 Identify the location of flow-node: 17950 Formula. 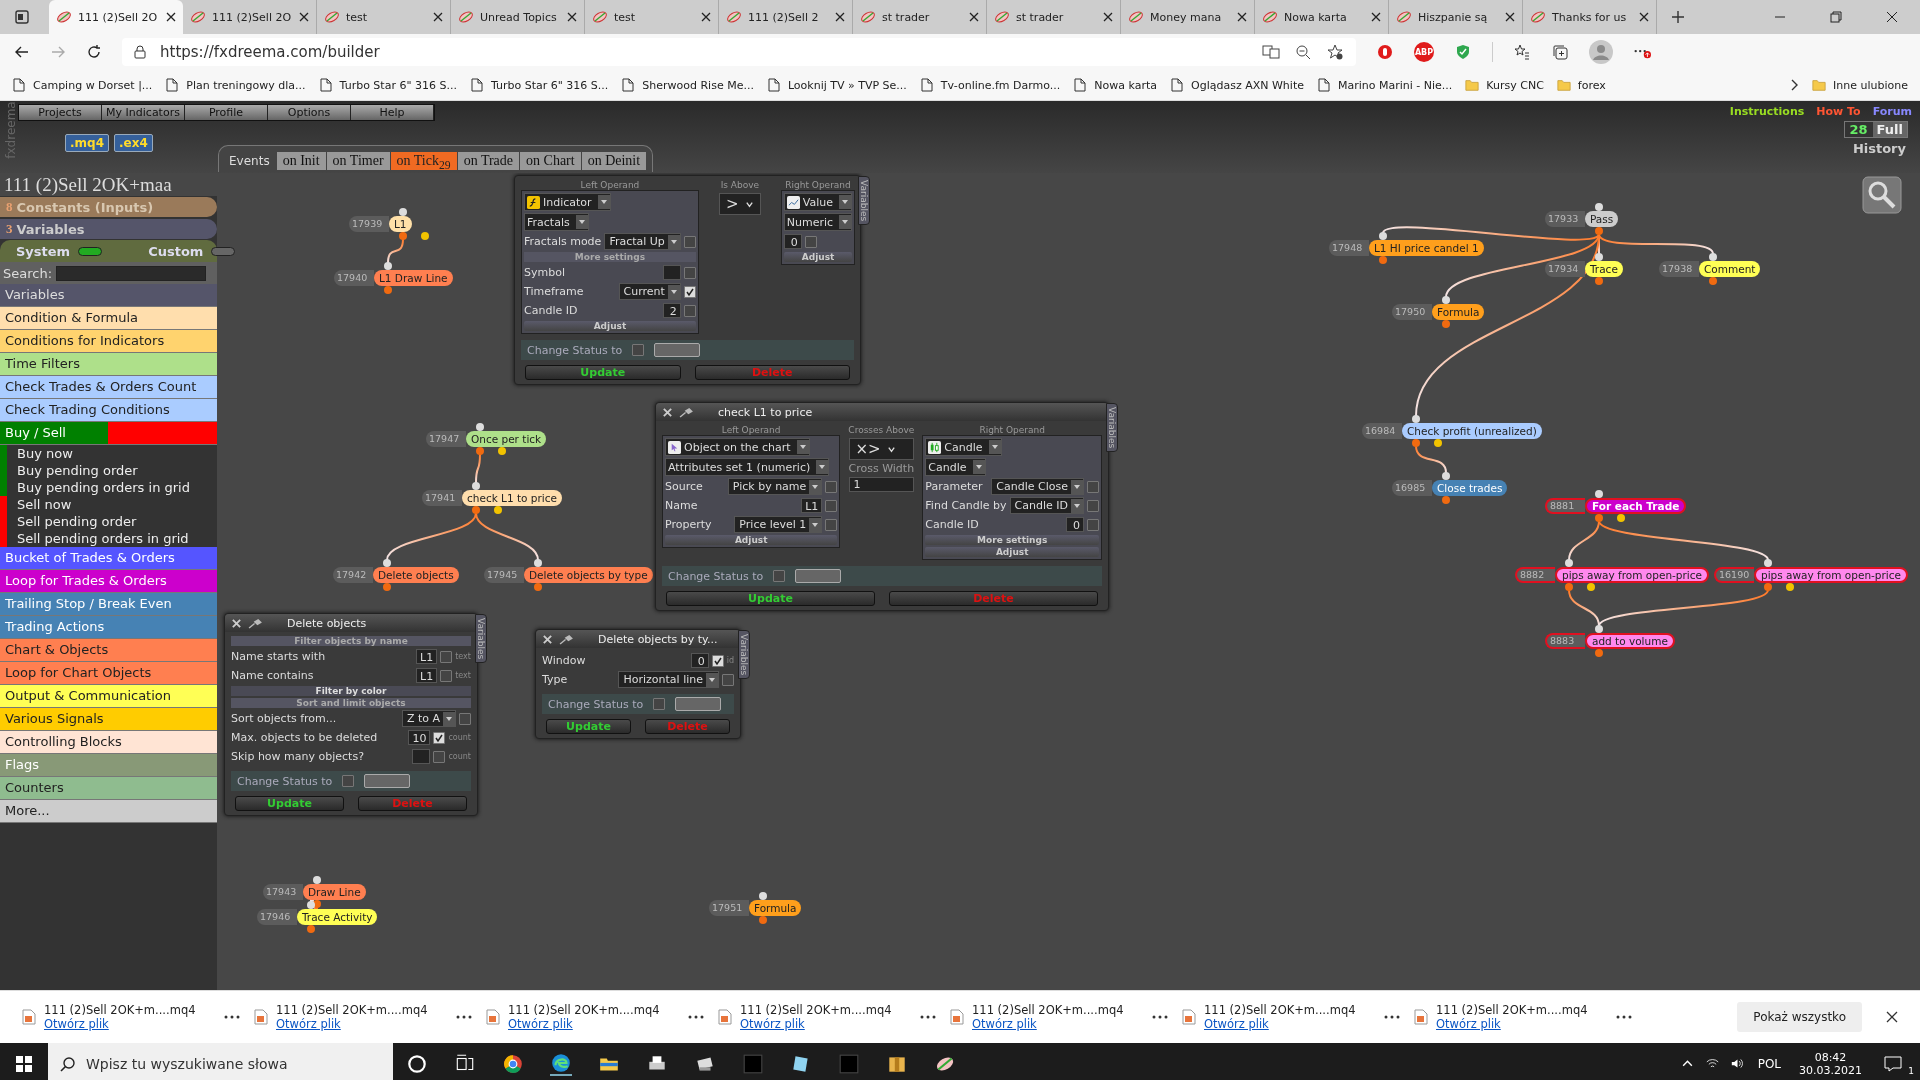
(1438, 312).